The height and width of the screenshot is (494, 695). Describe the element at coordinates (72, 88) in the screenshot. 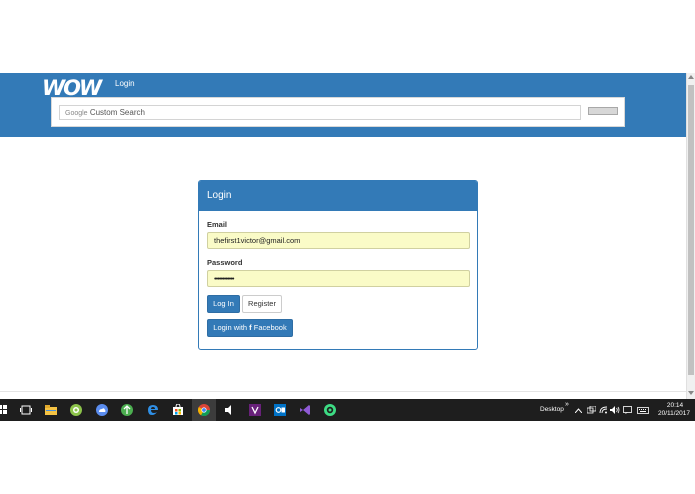

I see `site-logo: WOW` at that location.